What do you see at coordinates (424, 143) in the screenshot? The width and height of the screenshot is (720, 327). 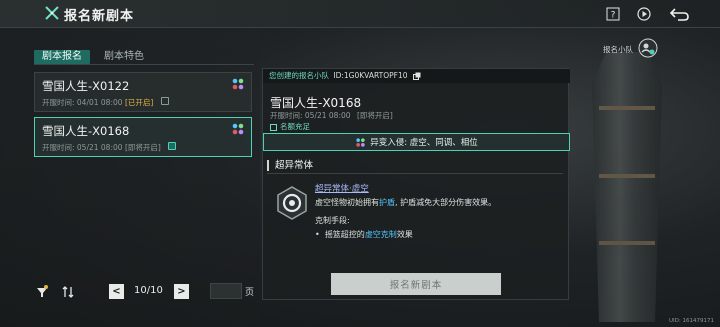 I see `anomaly-text: 异变入侵: 虚空、同调、相位` at bounding box center [424, 143].